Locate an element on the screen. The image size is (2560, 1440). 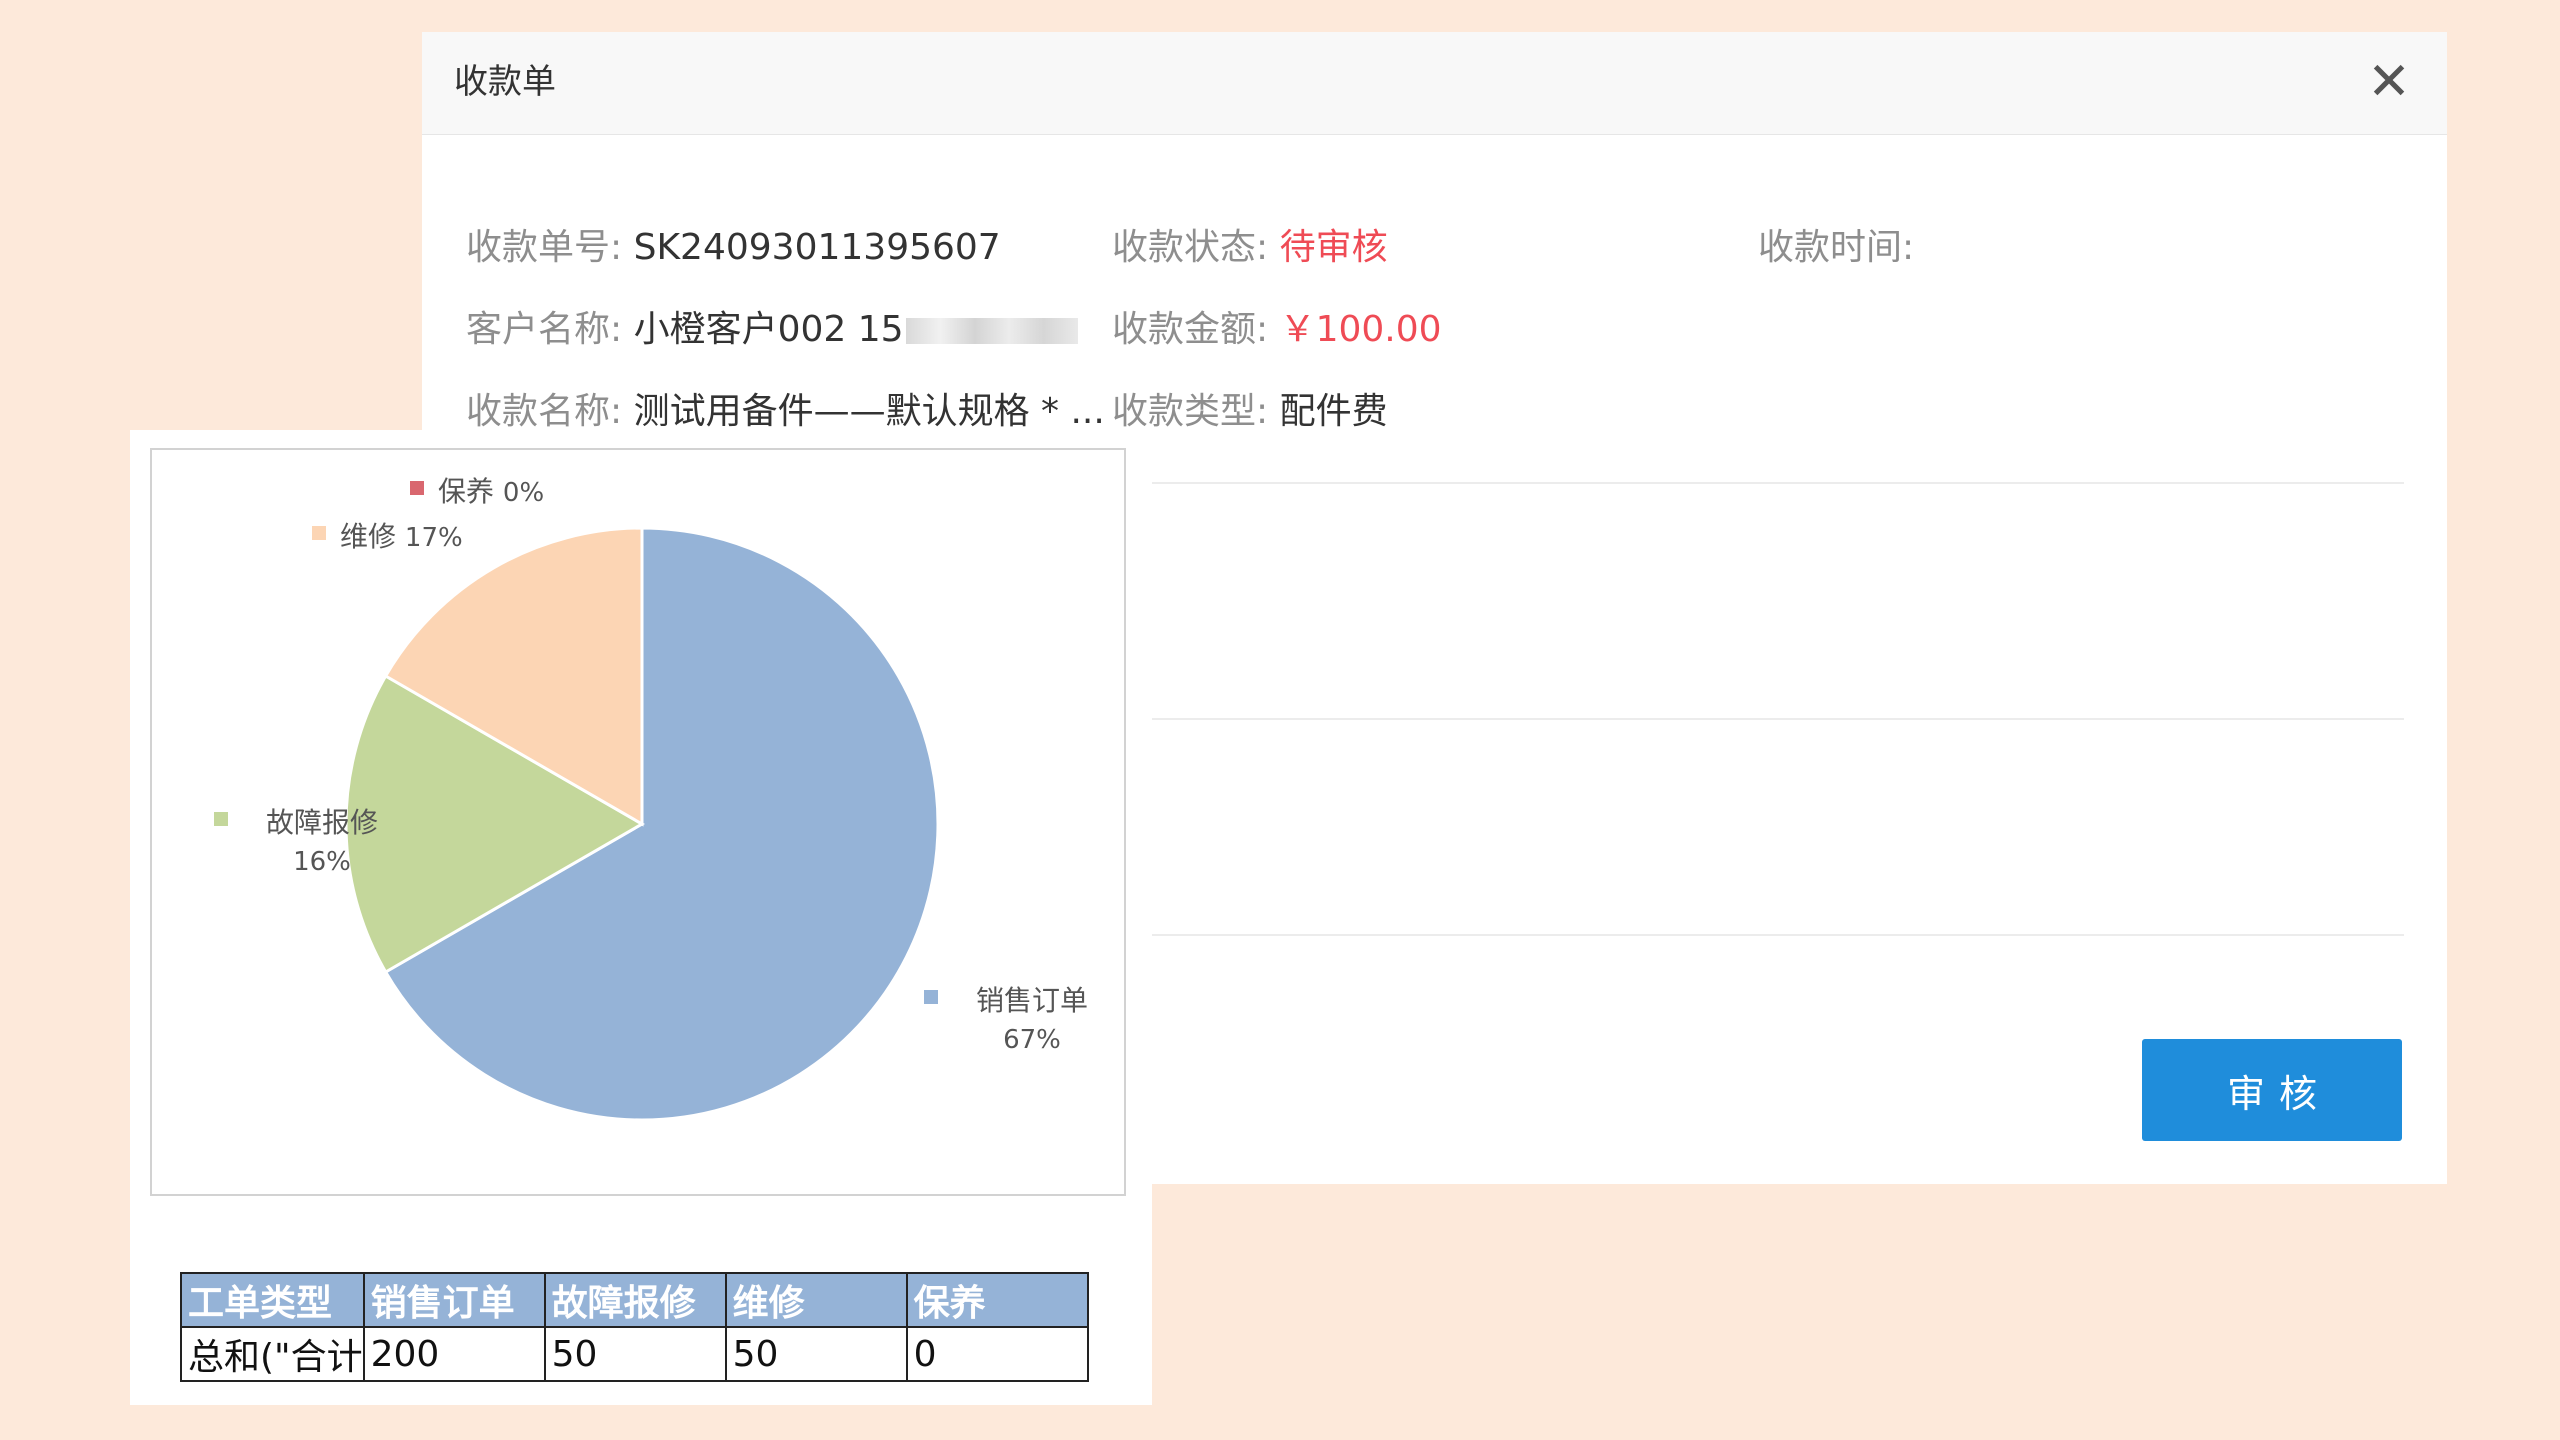
time-field: 收款时间: is located at coordinates (1836, 244).